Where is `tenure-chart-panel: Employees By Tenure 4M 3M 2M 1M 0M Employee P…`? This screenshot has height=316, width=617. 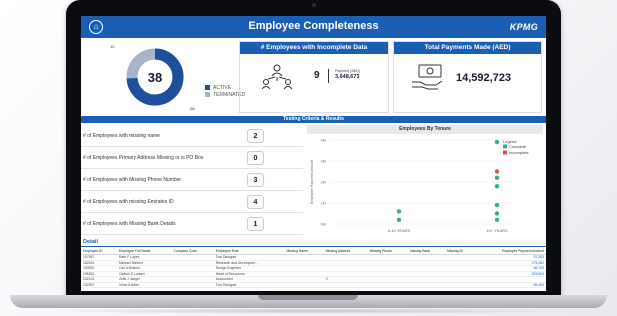
tenure-chart-panel: Employees By Tenure 4M 3M 2M 1M 0M Employee P… is located at coordinates (425, 181).